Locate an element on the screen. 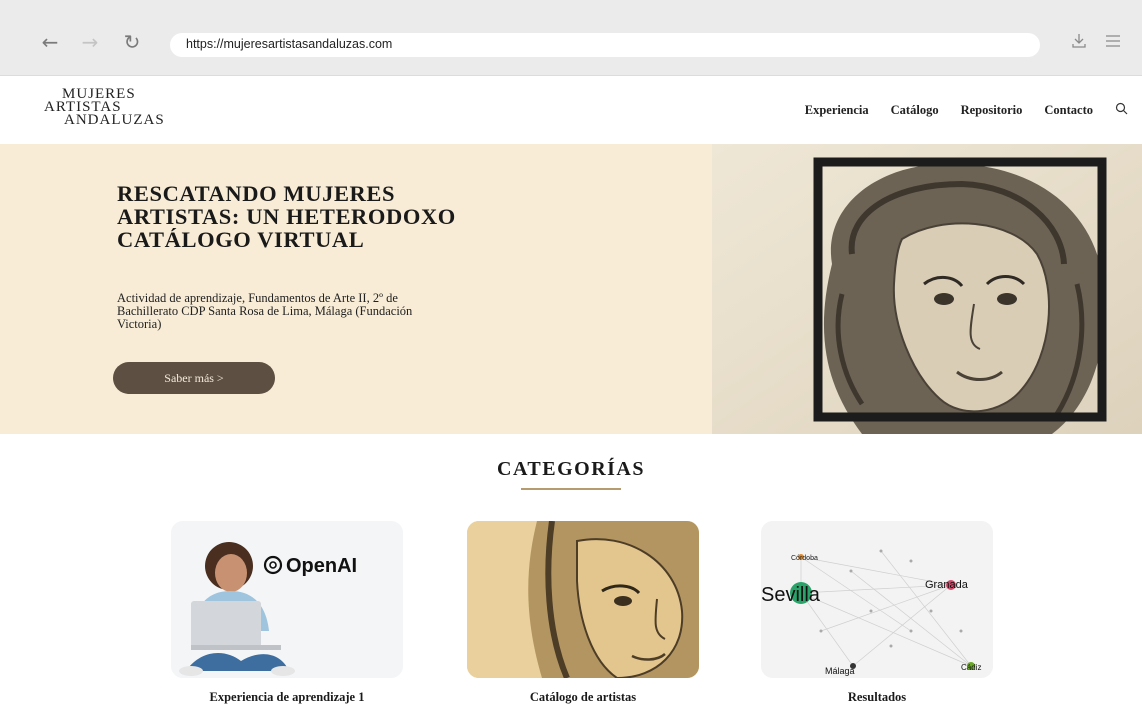  node-label-cadiz: Cádiz is located at coordinates (971, 667).